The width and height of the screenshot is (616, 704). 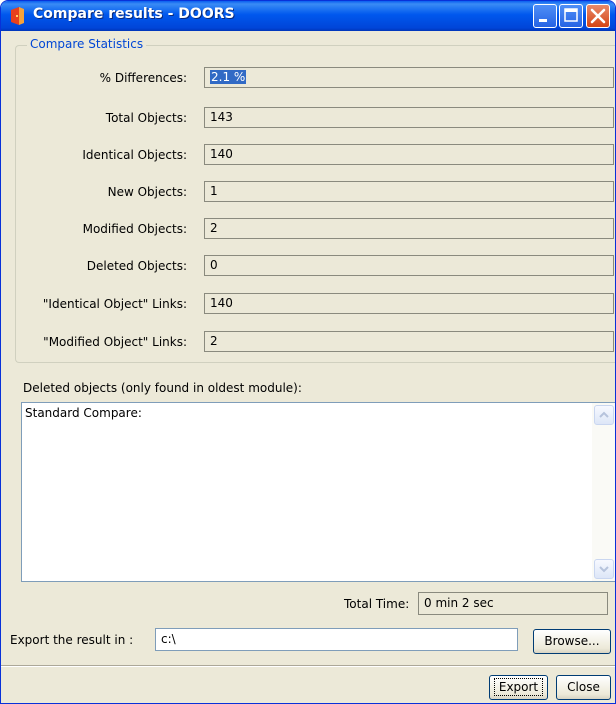 I want to click on close-button: Close, so click(x=583, y=687).